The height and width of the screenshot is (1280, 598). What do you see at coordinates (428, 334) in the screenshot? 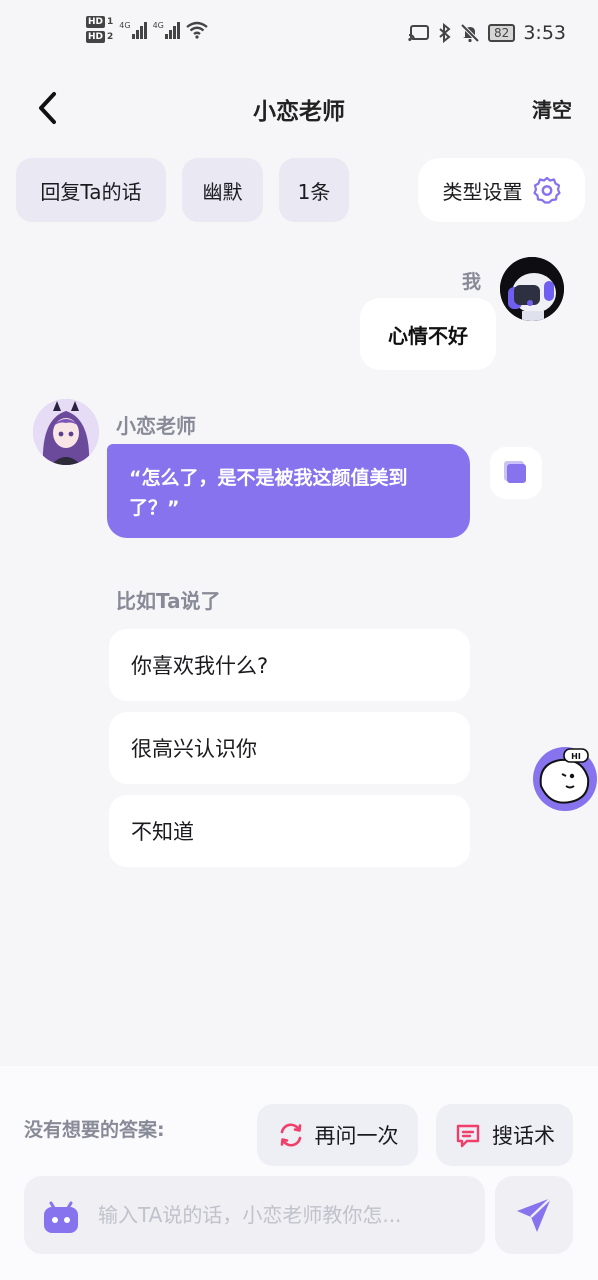
I see `user-message-bubble: 心情不好` at bounding box center [428, 334].